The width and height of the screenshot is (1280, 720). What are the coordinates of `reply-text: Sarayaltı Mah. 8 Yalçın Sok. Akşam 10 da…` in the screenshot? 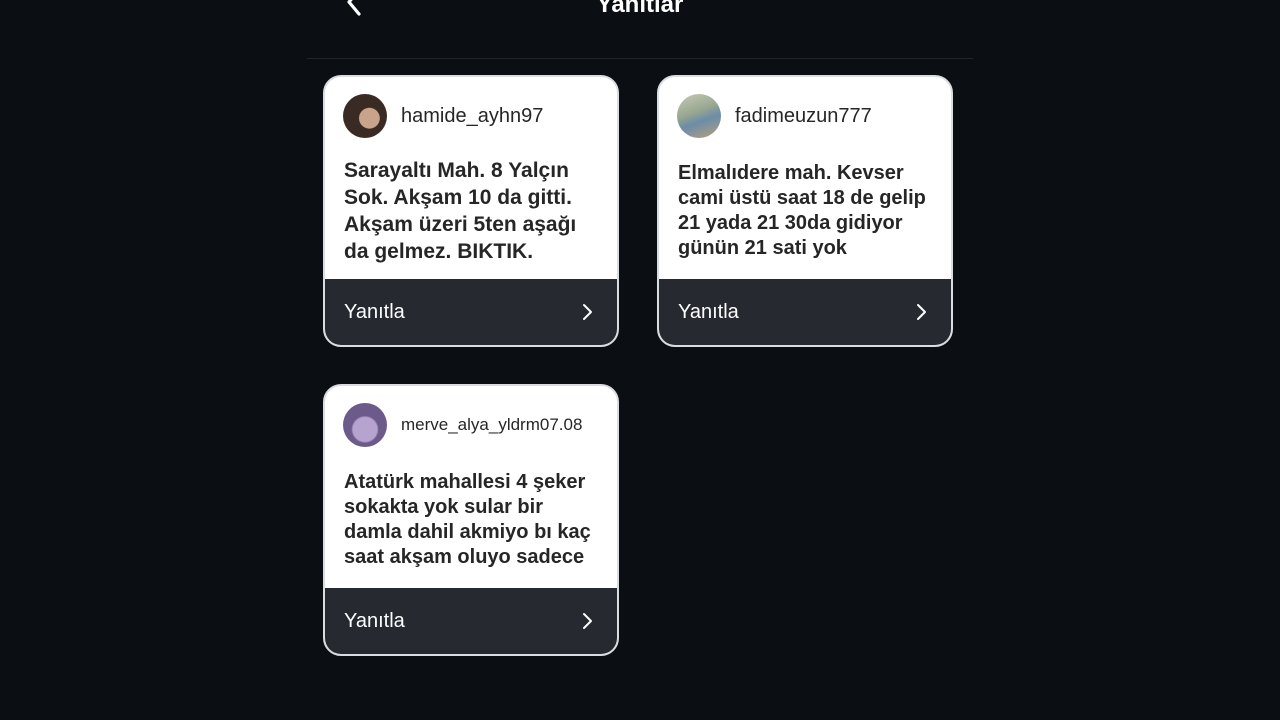 It's located at (460, 211).